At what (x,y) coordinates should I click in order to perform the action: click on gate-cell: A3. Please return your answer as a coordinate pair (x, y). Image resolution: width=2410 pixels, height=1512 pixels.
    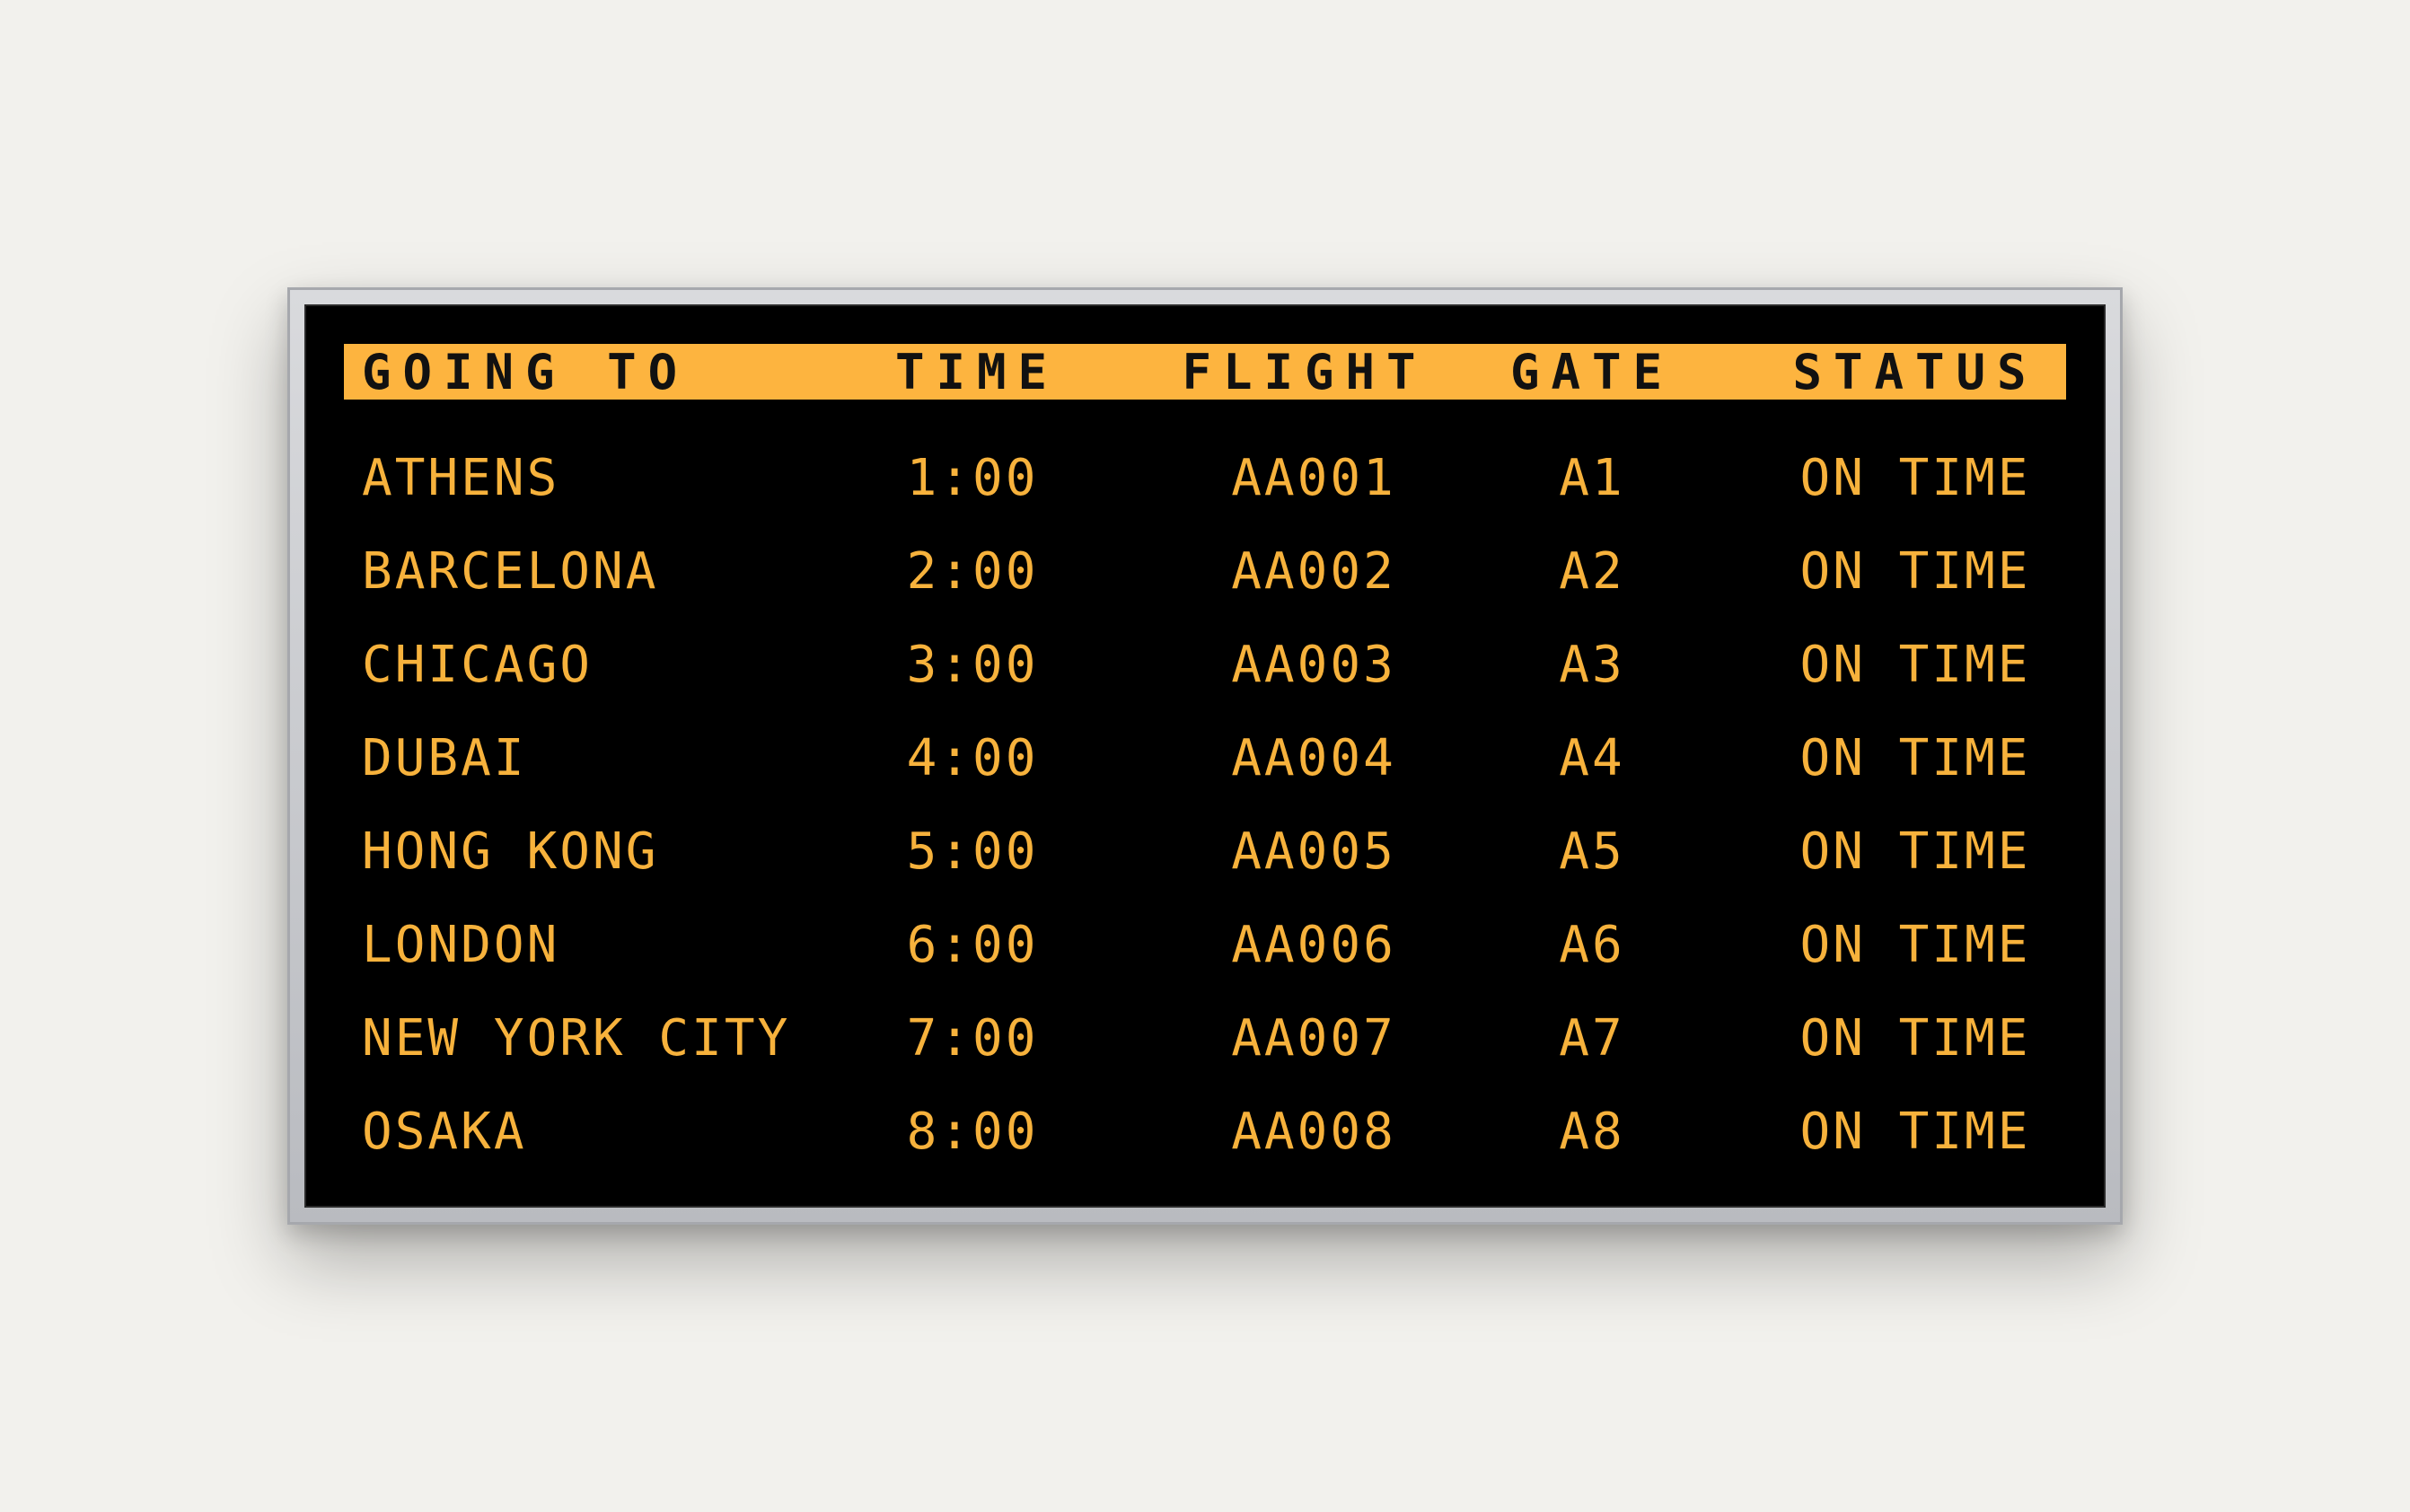
    Looking at the image, I should click on (1592, 665).